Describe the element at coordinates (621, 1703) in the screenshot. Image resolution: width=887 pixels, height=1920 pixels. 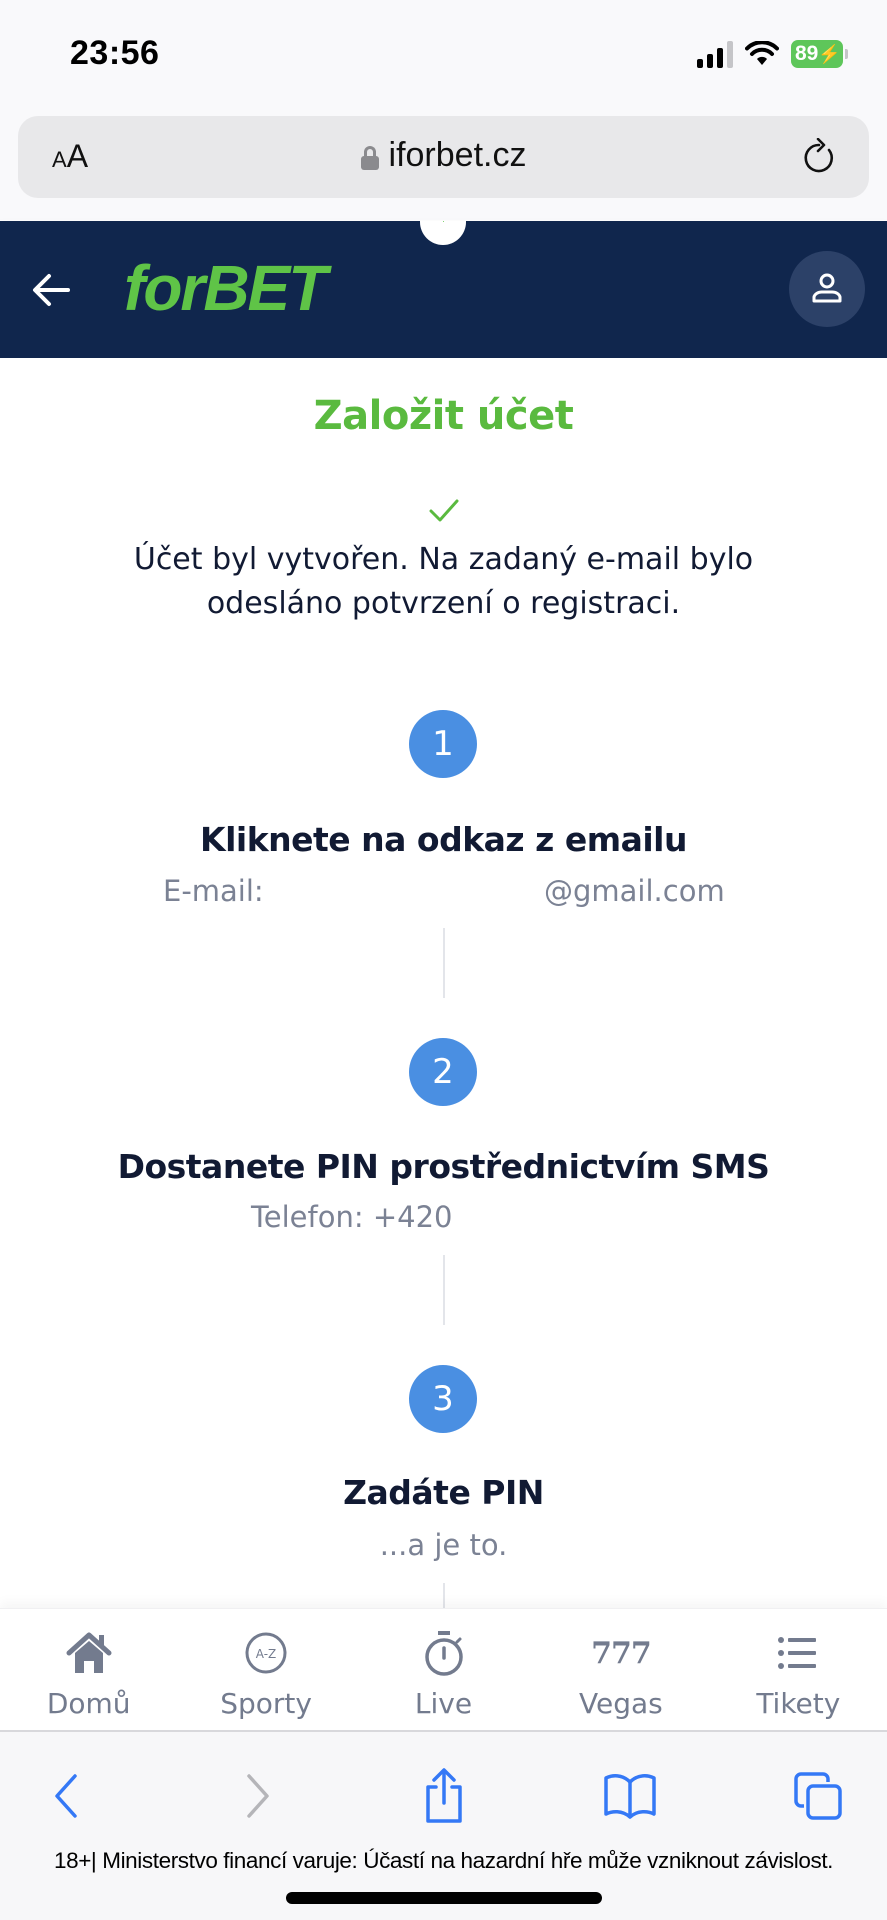
I see `nav-label: Vegas` at that location.